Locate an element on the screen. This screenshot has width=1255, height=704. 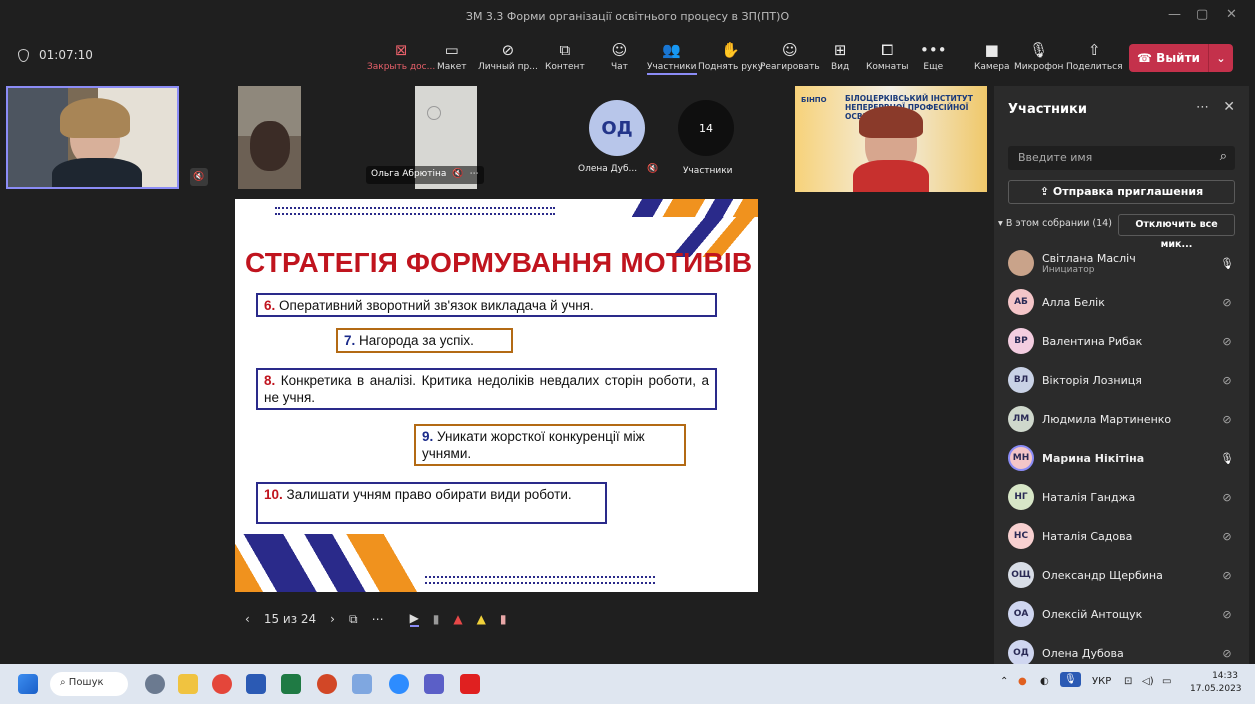
volume-icon: ◁) is located at coordinates (1148, 681).